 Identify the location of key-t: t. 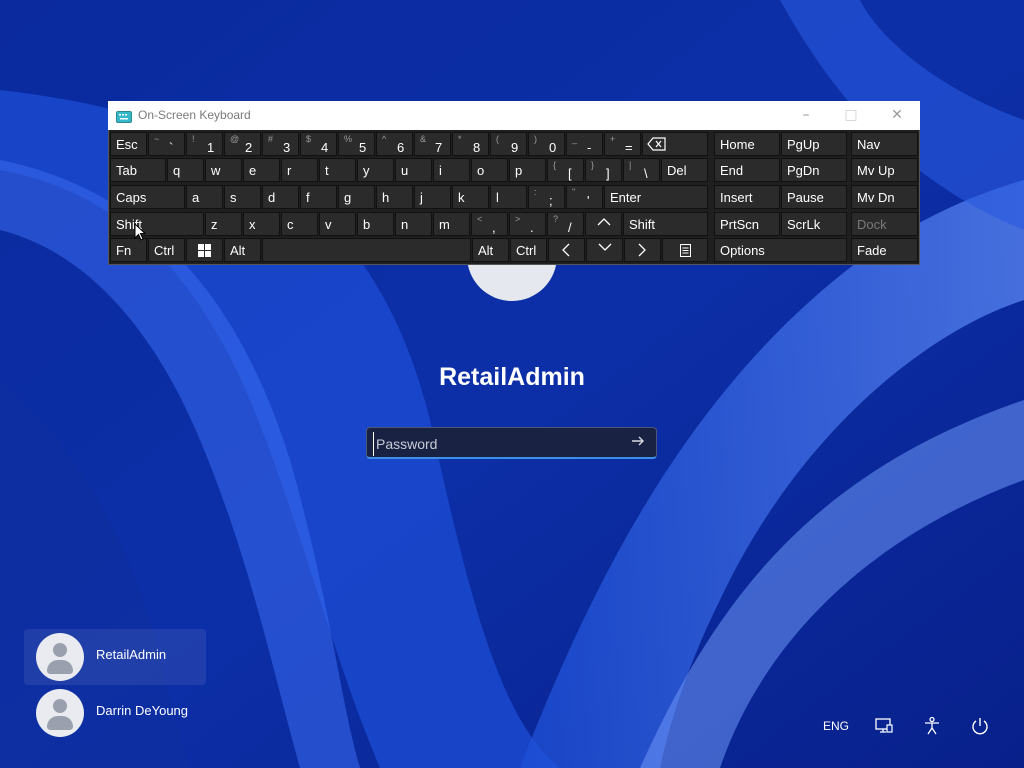
(337, 170).